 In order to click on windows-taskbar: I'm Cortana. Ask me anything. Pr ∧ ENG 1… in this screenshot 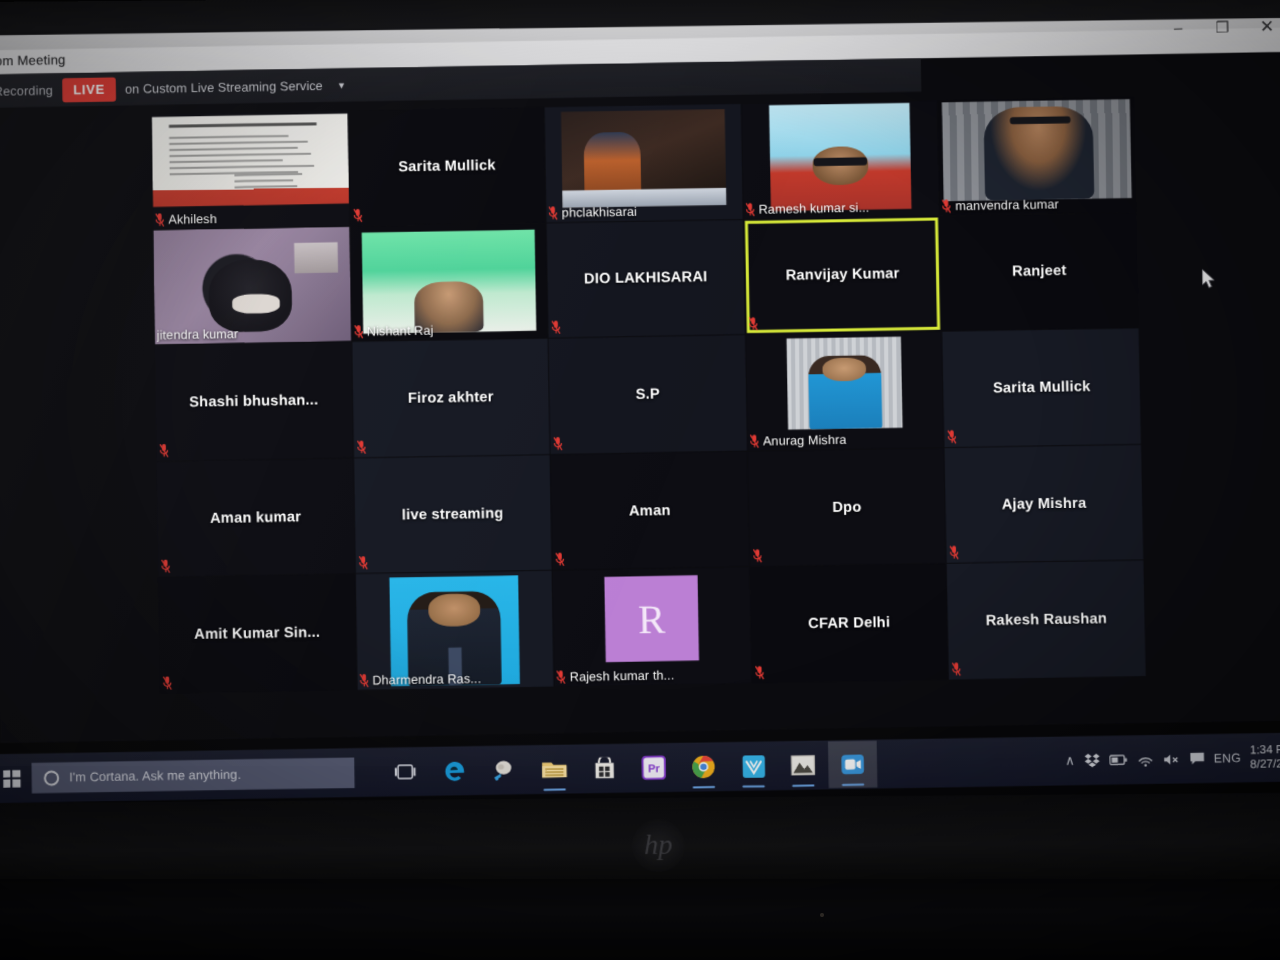, I will do `click(640, 768)`.